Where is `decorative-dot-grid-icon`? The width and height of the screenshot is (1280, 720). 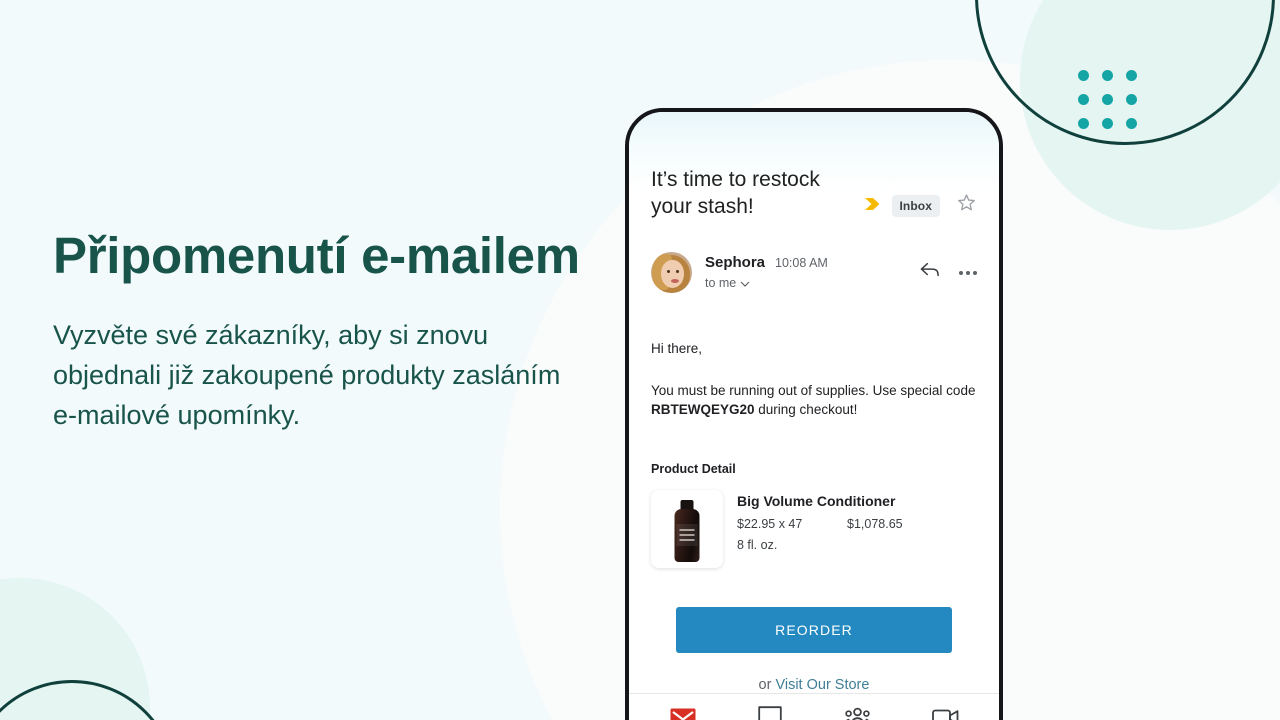 decorative-dot-grid-icon is located at coordinates (1108, 100).